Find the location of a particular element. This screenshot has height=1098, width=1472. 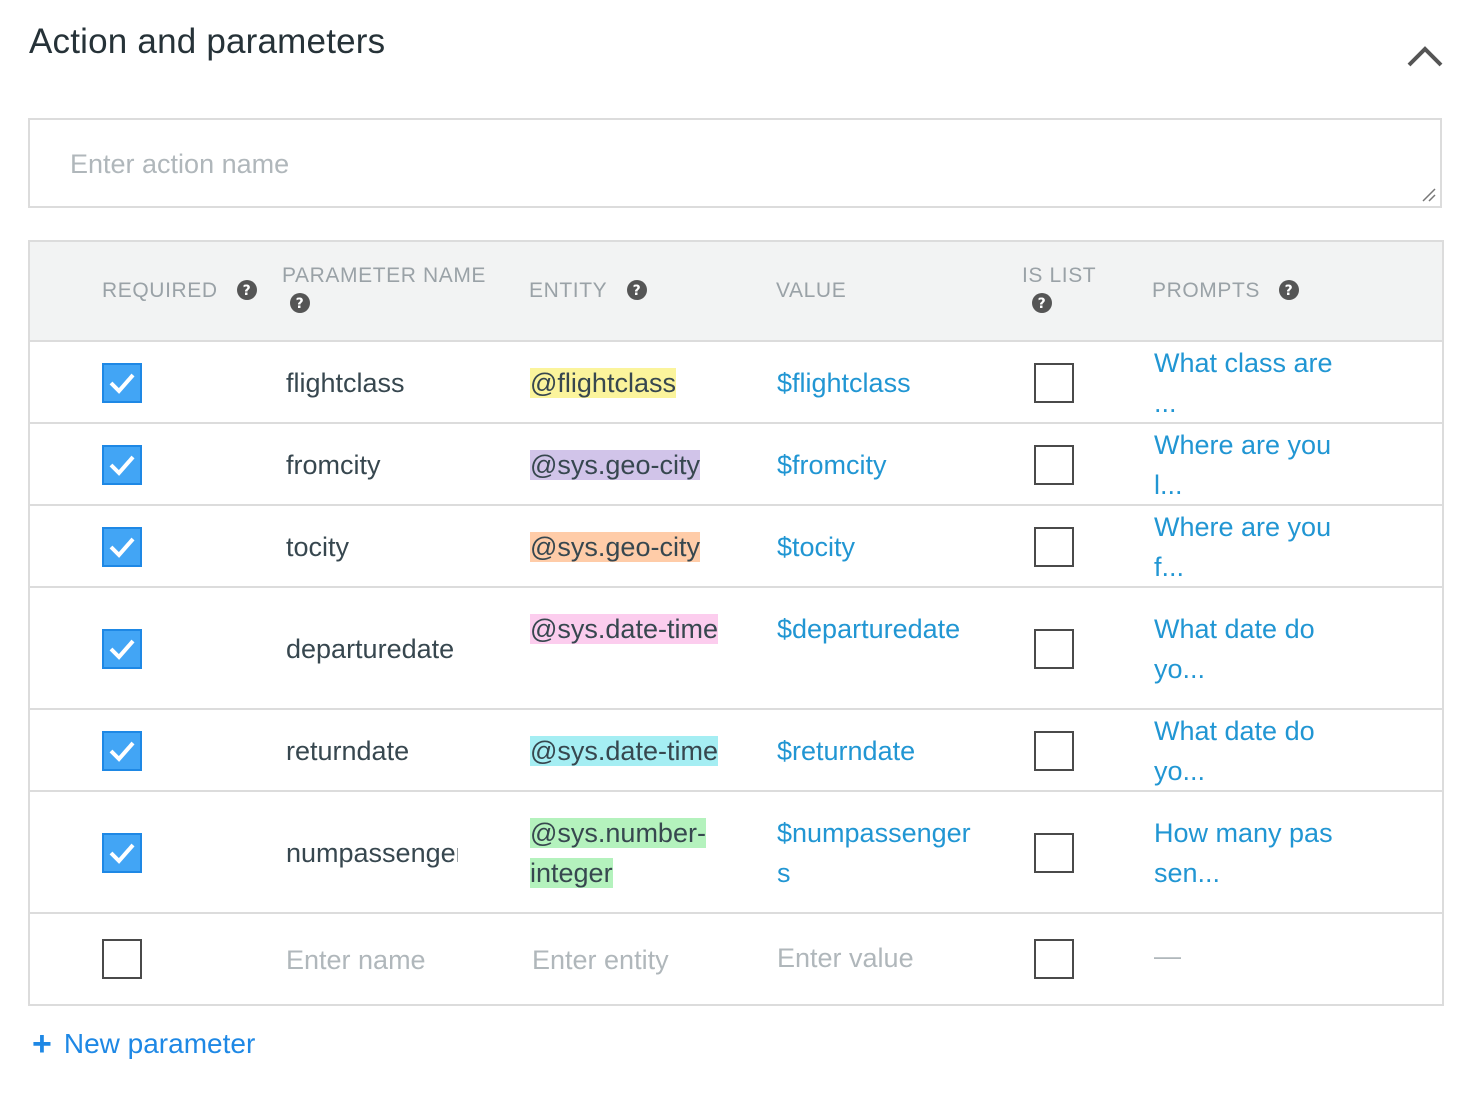

collapse-section-button is located at coordinates (1425, 56).